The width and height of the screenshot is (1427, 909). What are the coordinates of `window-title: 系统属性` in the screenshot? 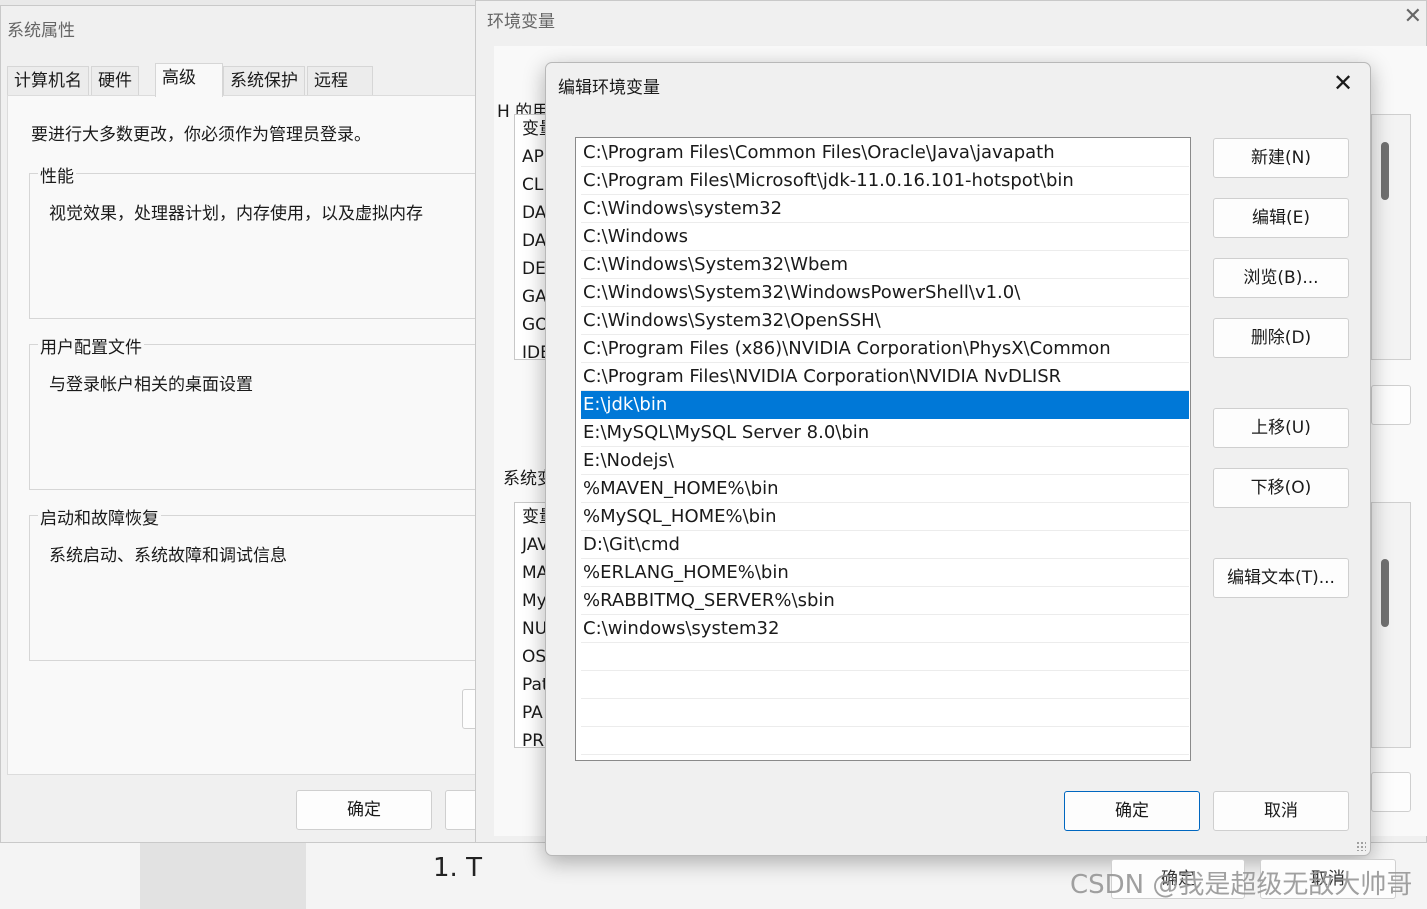 It's located at (41, 31).